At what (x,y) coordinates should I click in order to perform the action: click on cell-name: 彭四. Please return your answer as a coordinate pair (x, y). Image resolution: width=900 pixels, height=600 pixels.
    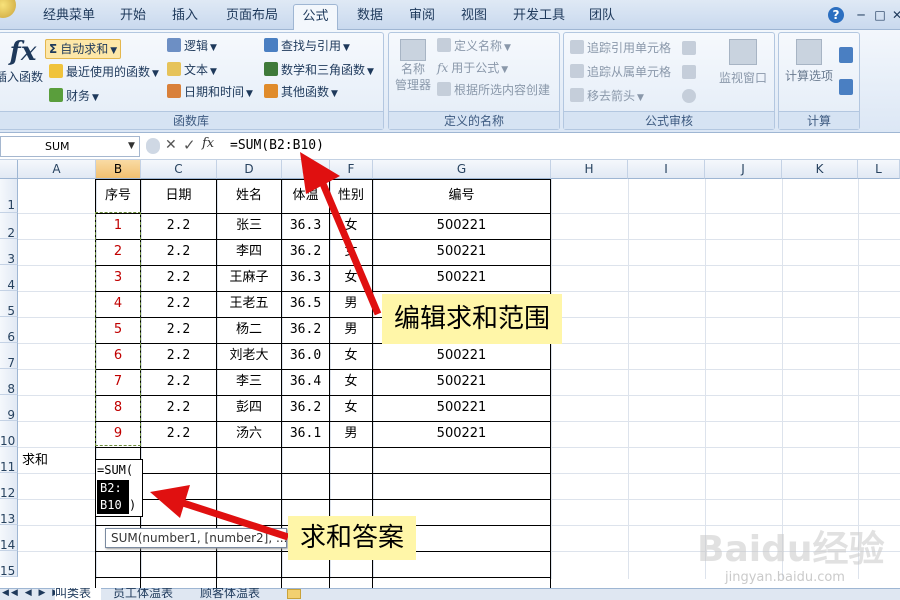
    Looking at the image, I should click on (249, 408).